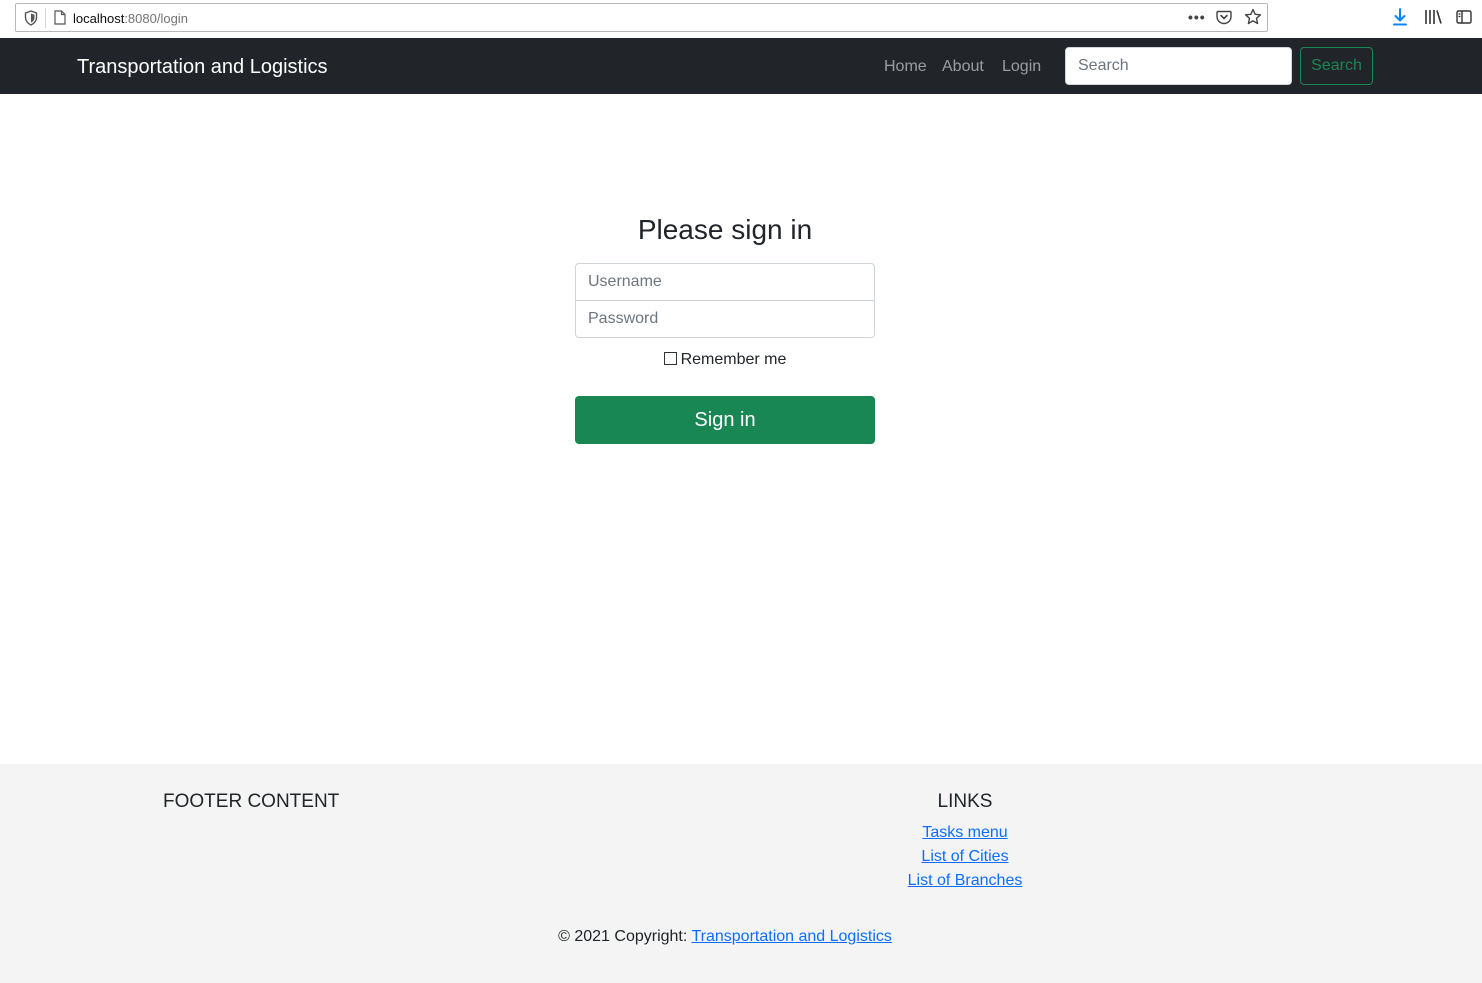  What do you see at coordinates (733, 359) in the screenshot?
I see `remember-me-label: Remember me` at bounding box center [733, 359].